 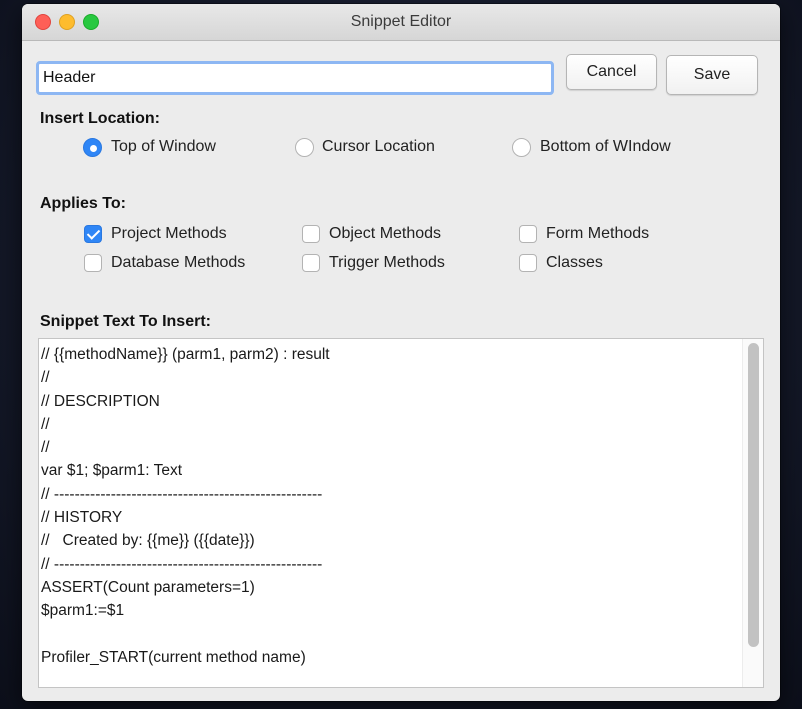 What do you see at coordinates (574, 263) in the screenshot?
I see `checkbox-classes-label: Classes` at bounding box center [574, 263].